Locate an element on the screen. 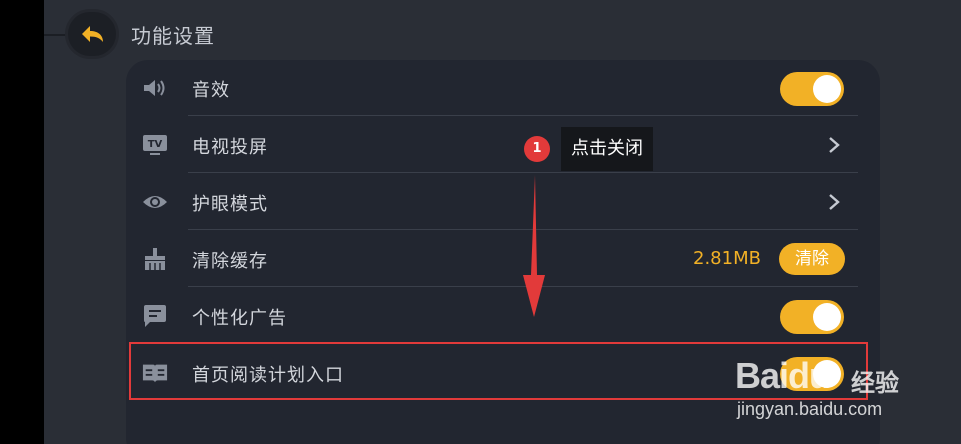  chat-icon is located at coordinates (155, 316).